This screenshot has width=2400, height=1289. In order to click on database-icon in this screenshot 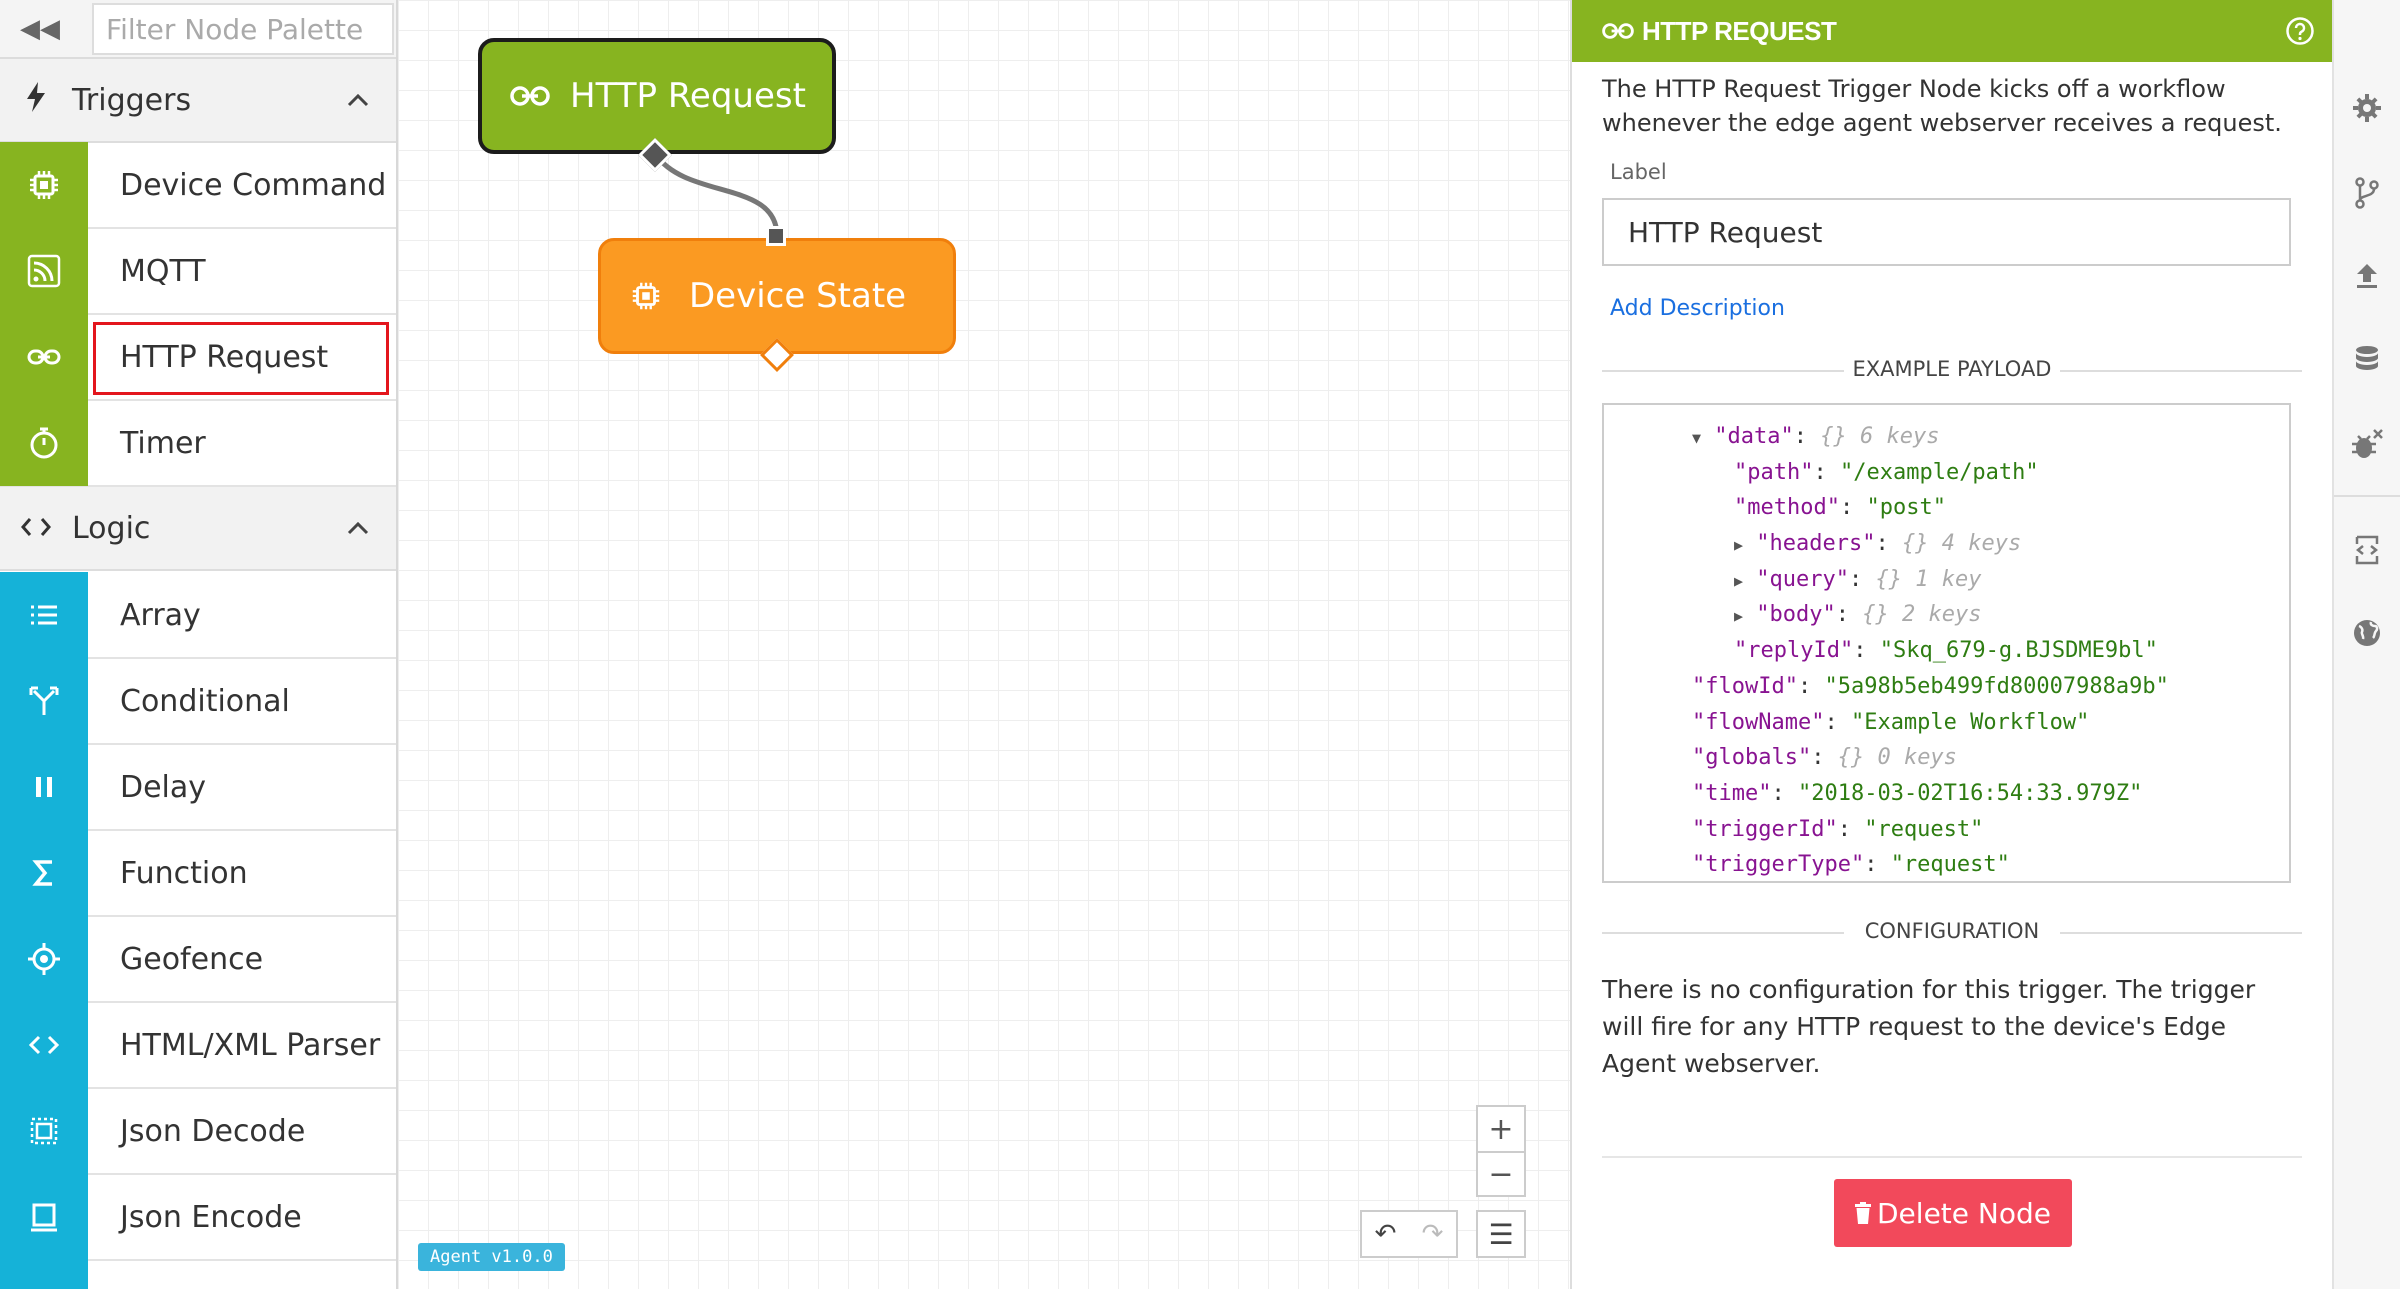, I will do `click(2367, 360)`.